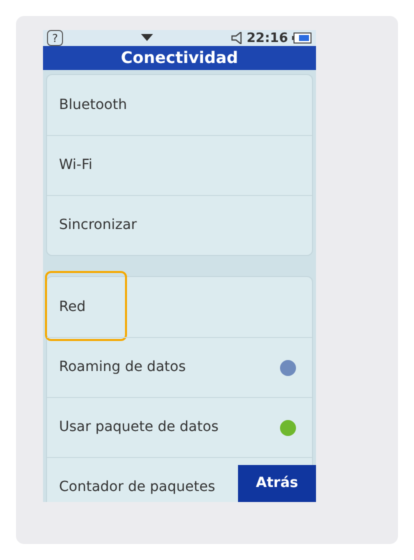  What do you see at coordinates (138, 427) in the screenshot?
I see `menu-item: Usar paquete de datos` at bounding box center [138, 427].